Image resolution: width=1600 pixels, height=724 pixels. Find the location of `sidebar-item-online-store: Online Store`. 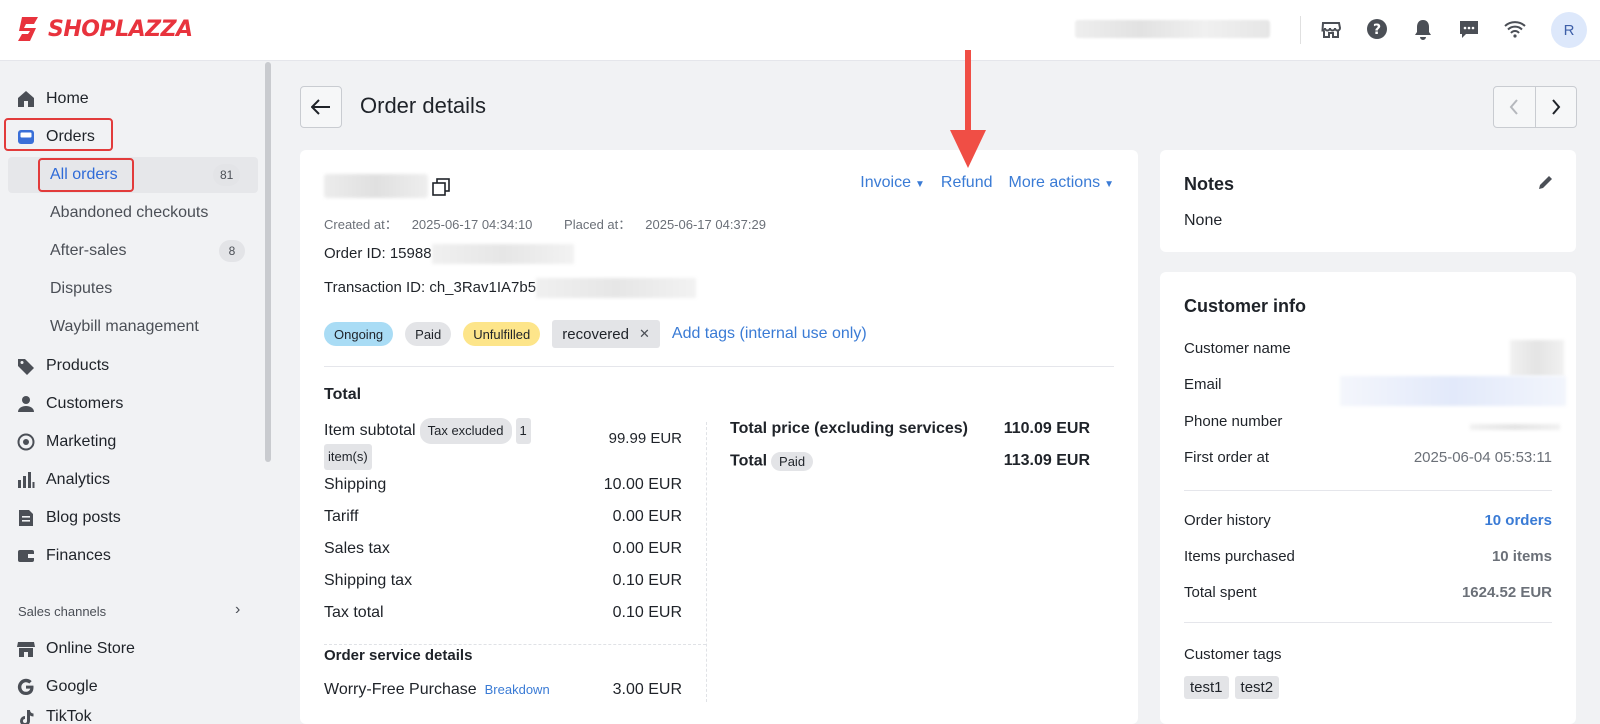

sidebar-item-online-store: Online Store is located at coordinates (75, 649).